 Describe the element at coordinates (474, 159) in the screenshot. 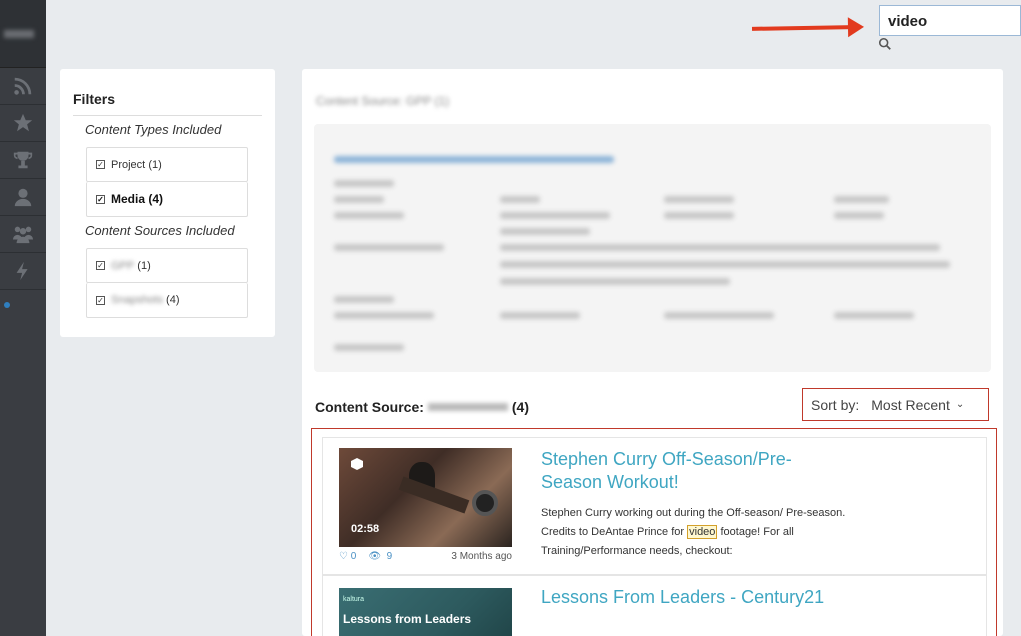

I see `project-title-link` at that location.